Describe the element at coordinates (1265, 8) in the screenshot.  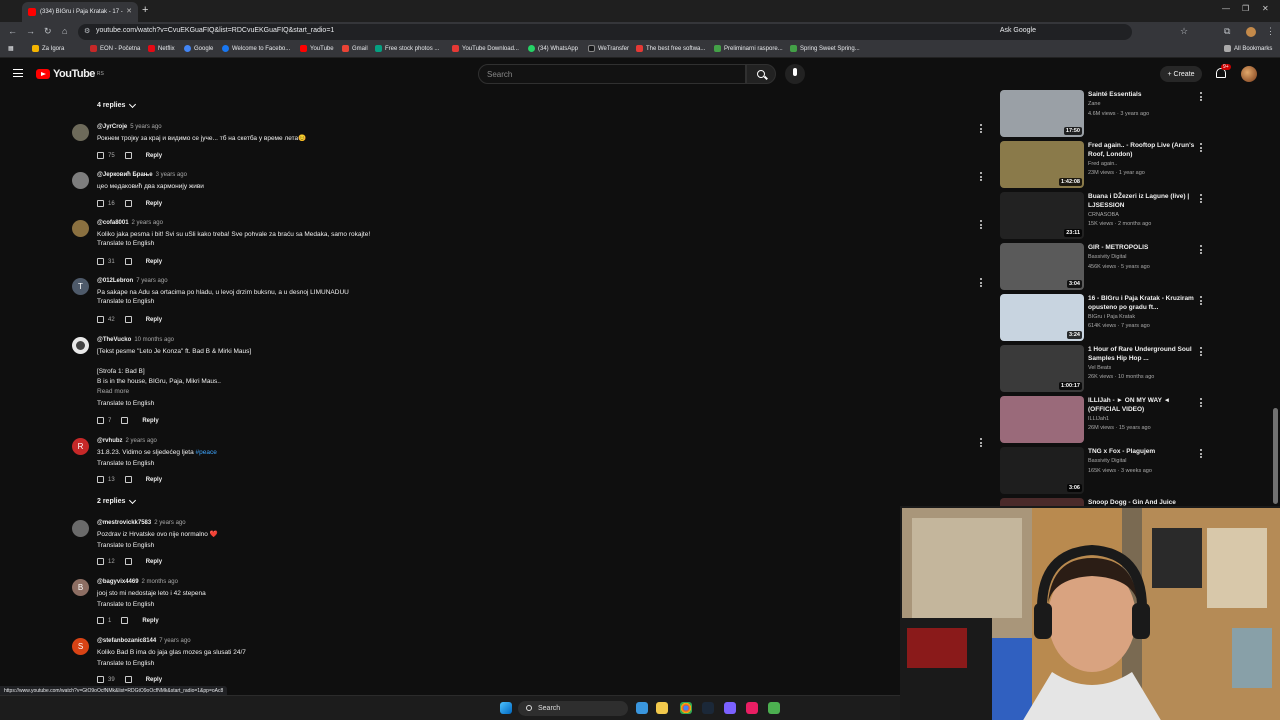
I see `close-window-icon: ✕` at that location.